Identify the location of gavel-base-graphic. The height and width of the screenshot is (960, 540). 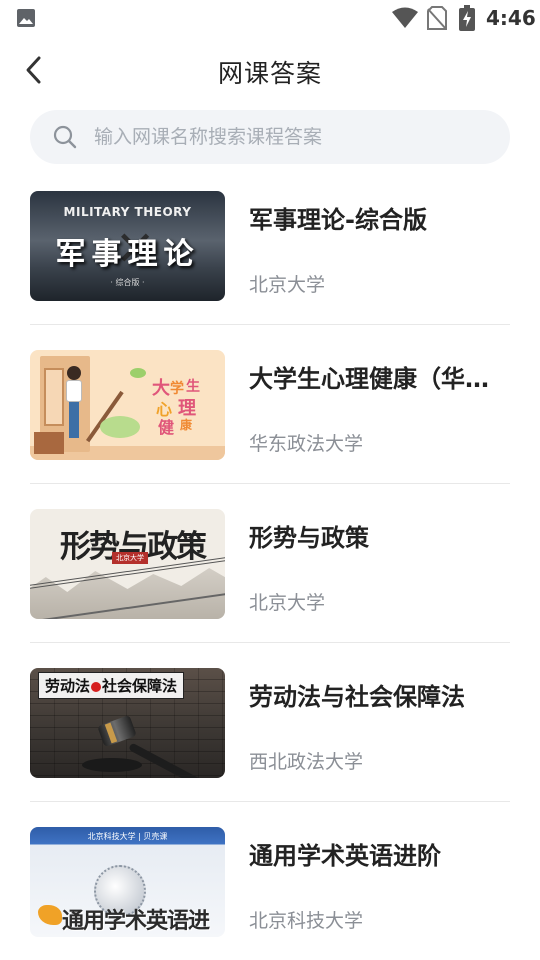
(112, 765).